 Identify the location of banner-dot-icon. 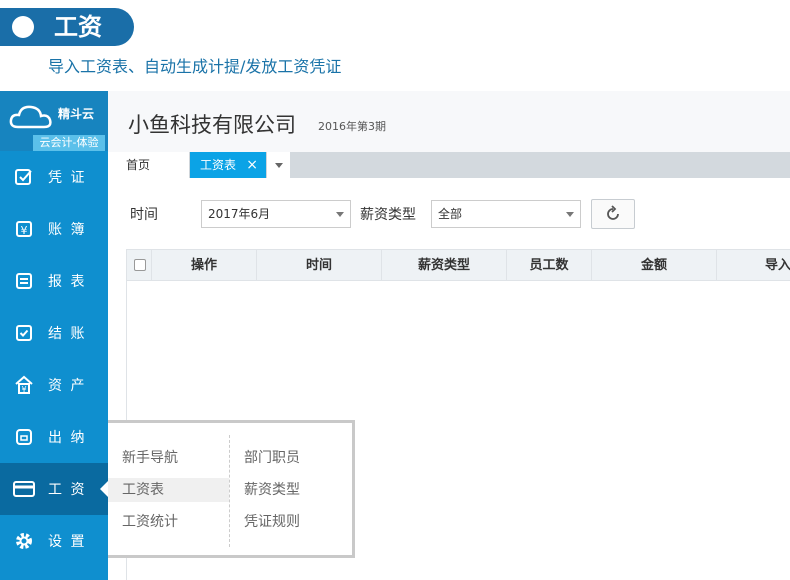
(23, 27).